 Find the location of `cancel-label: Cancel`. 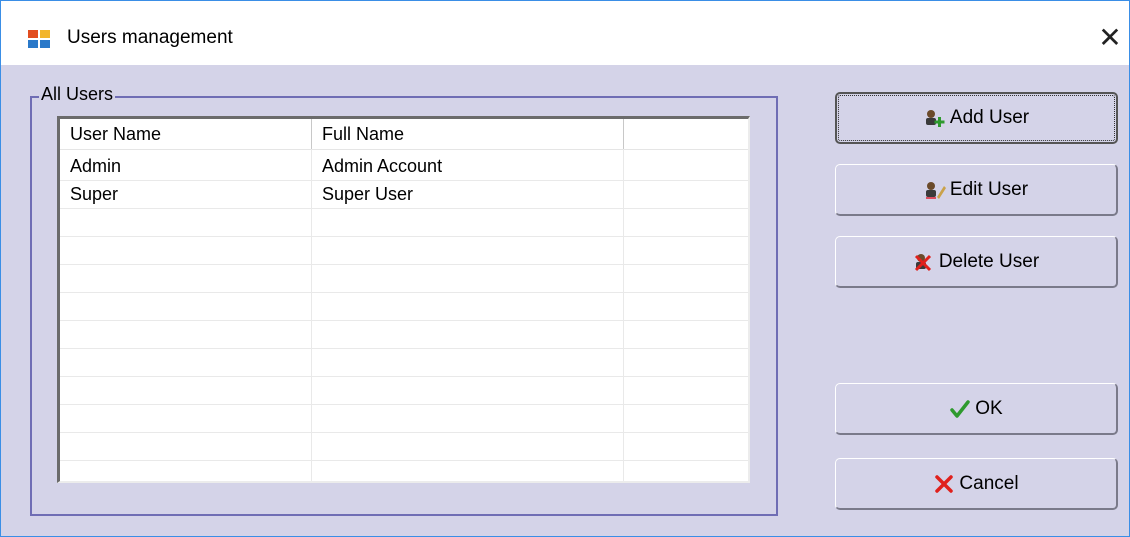

cancel-label: Cancel is located at coordinates (989, 483).